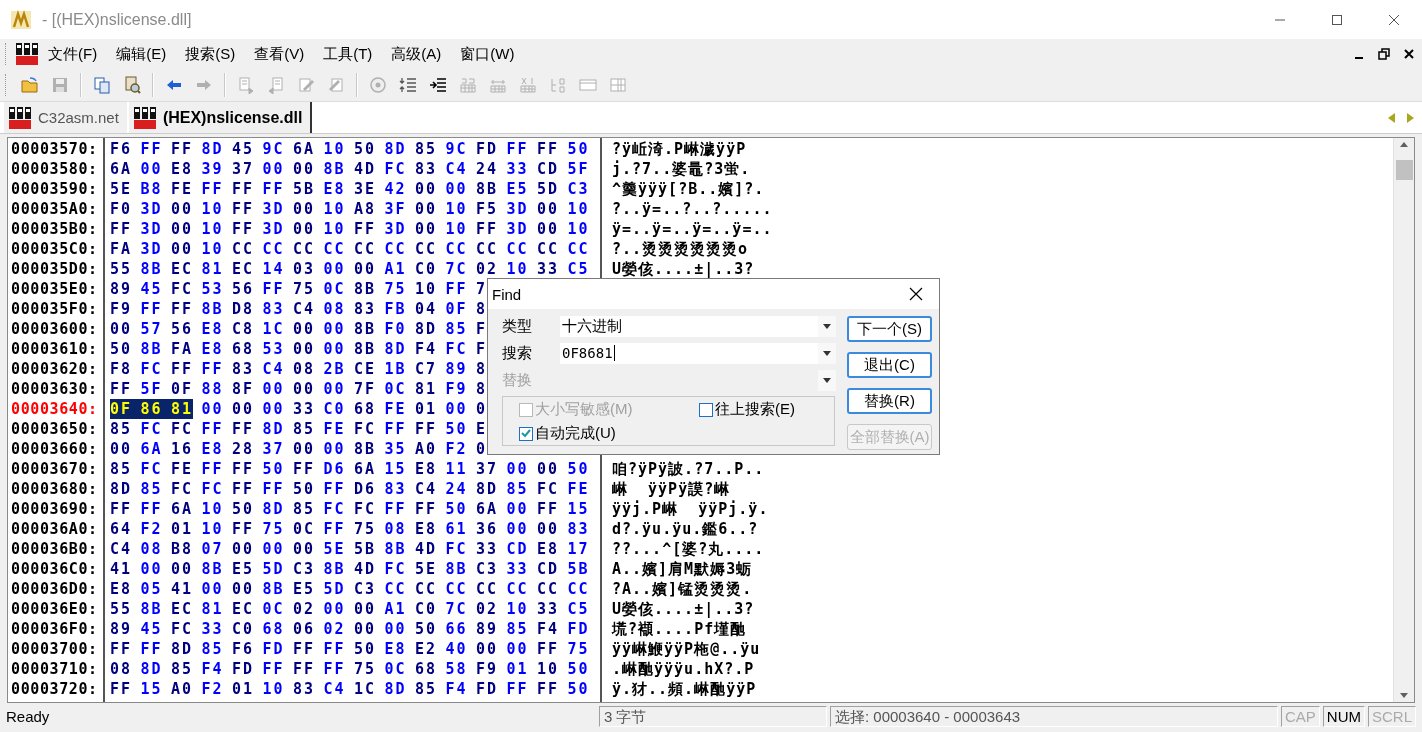 The width and height of the screenshot is (1422, 732). I want to click on hex-byte: 04, so click(430, 309).